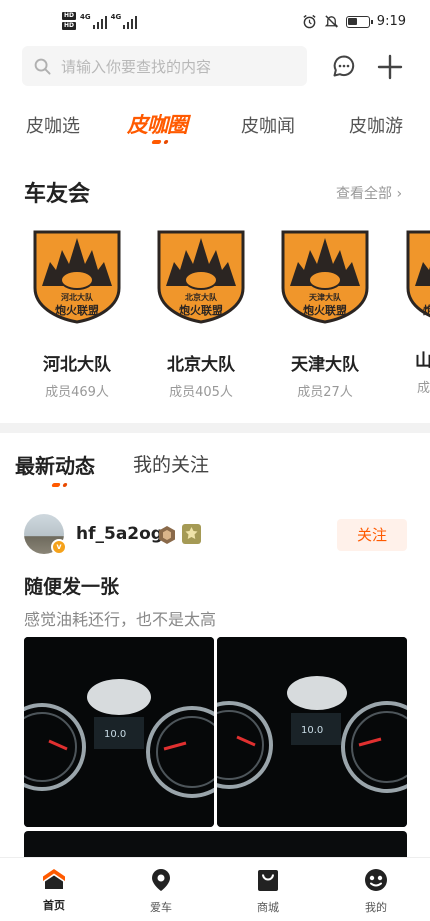  I want to click on hd-badge-1: HD, so click(69, 16).